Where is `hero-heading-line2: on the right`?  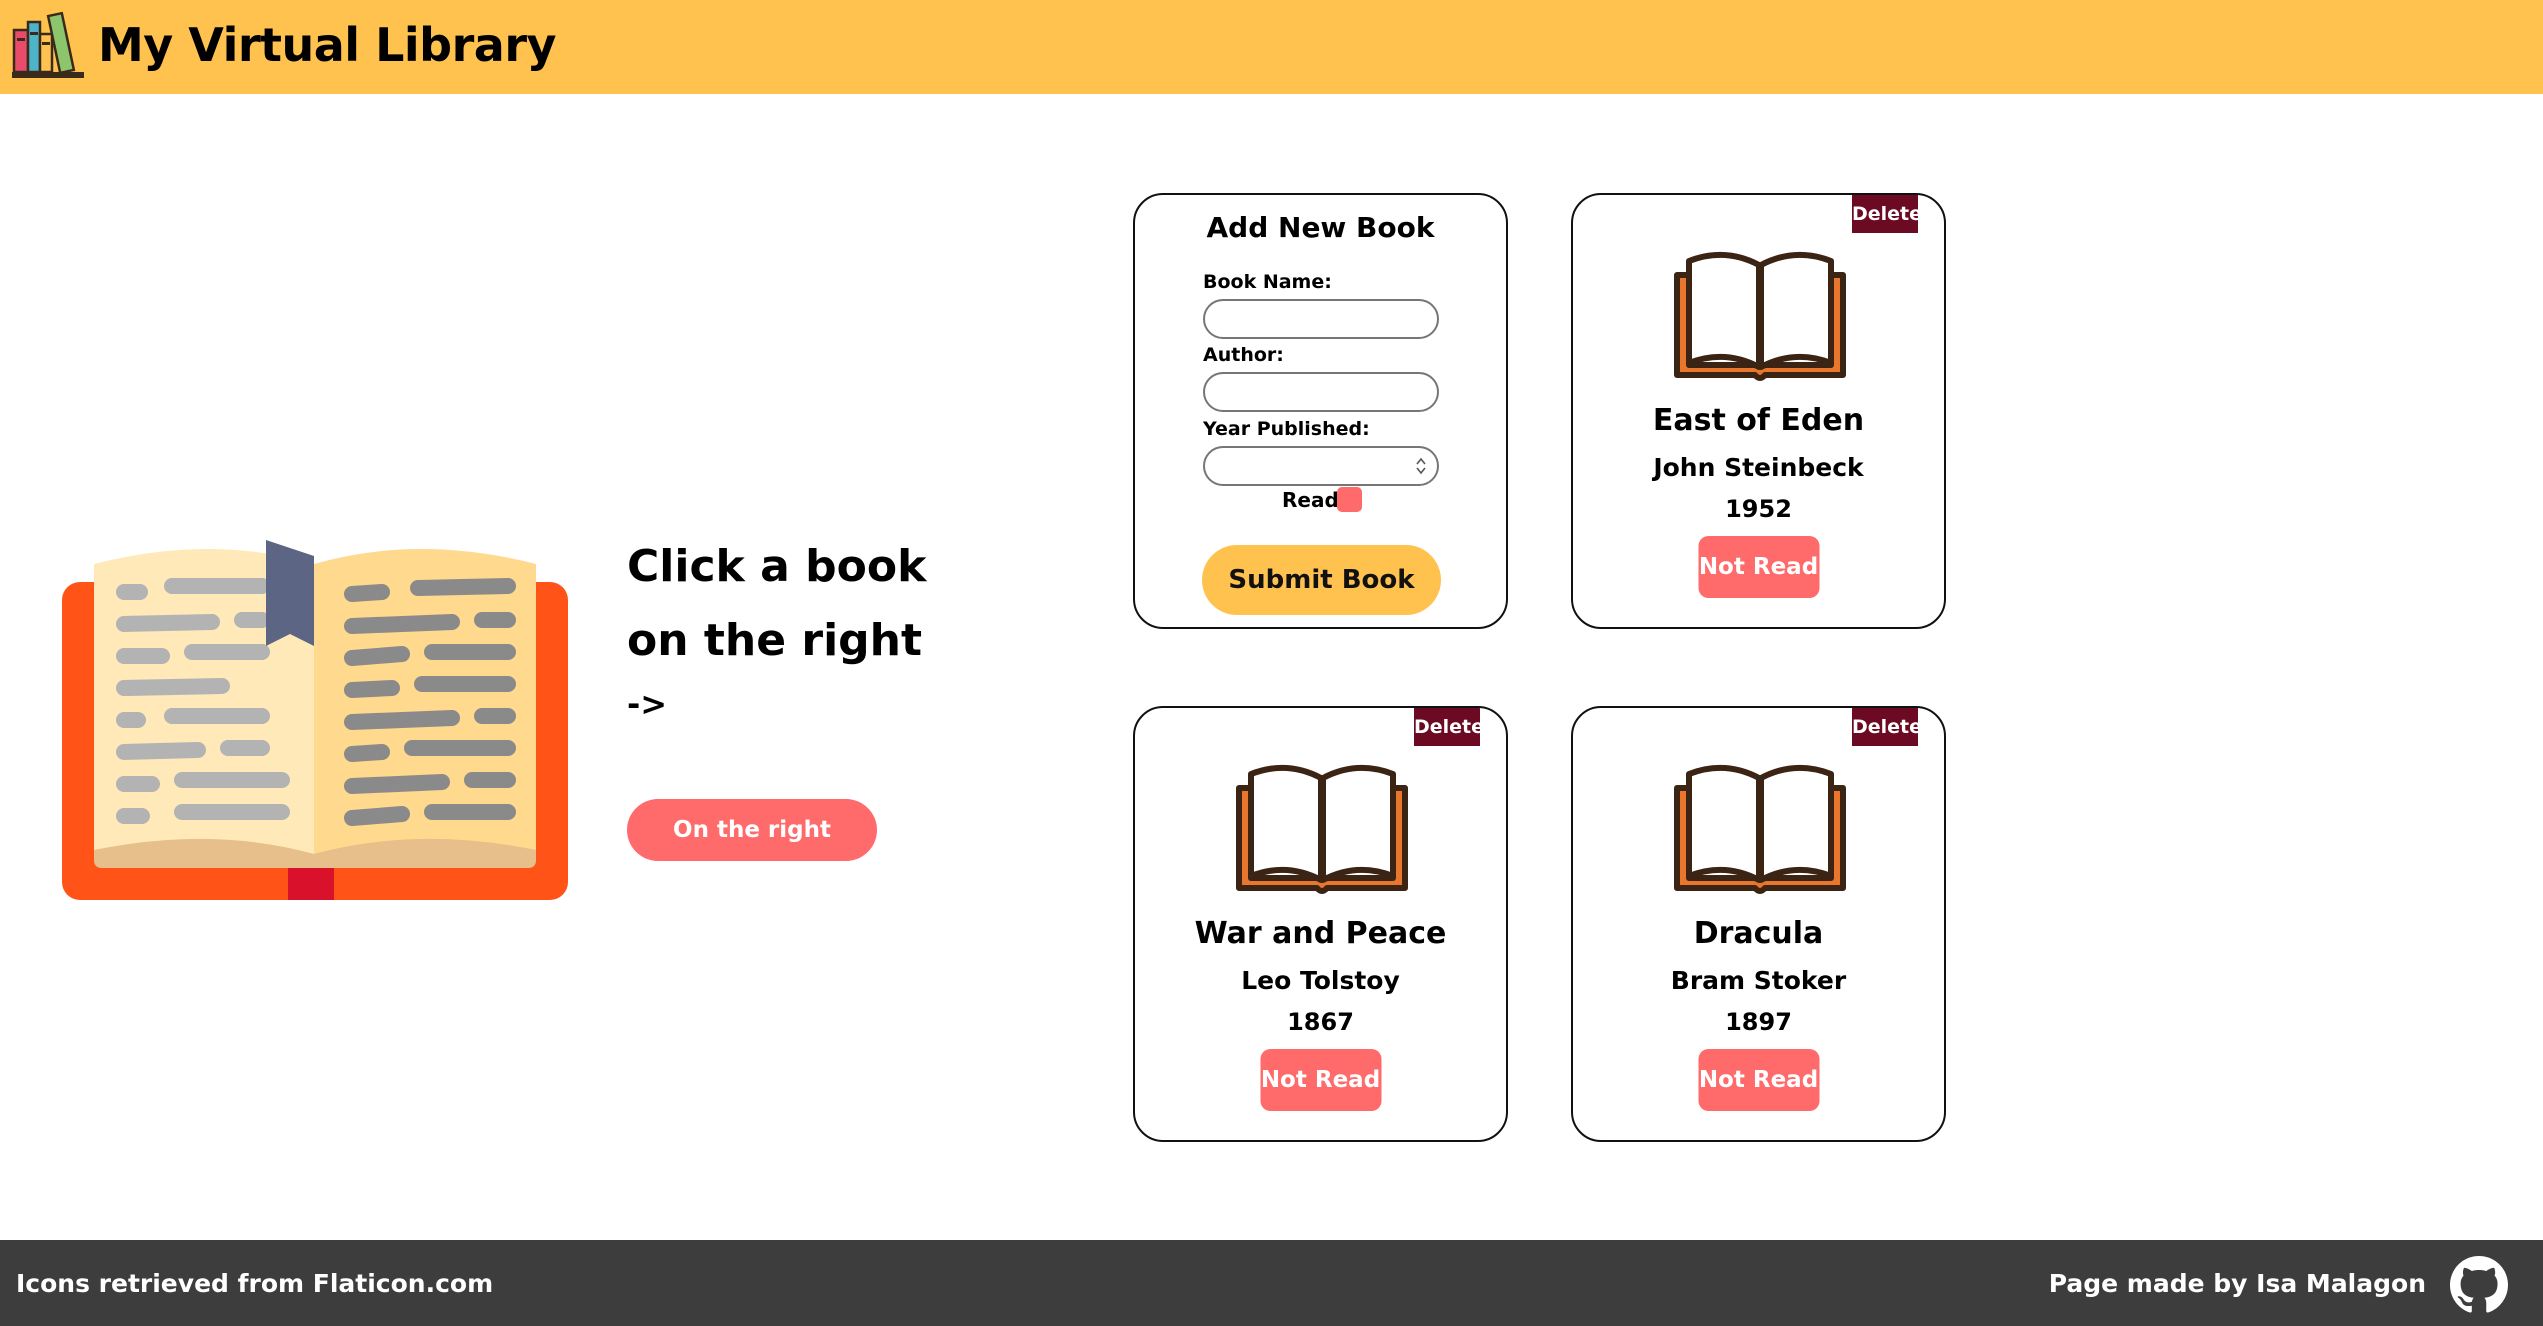 hero-heading-line2: on the right is located at coordinates (775, 640).